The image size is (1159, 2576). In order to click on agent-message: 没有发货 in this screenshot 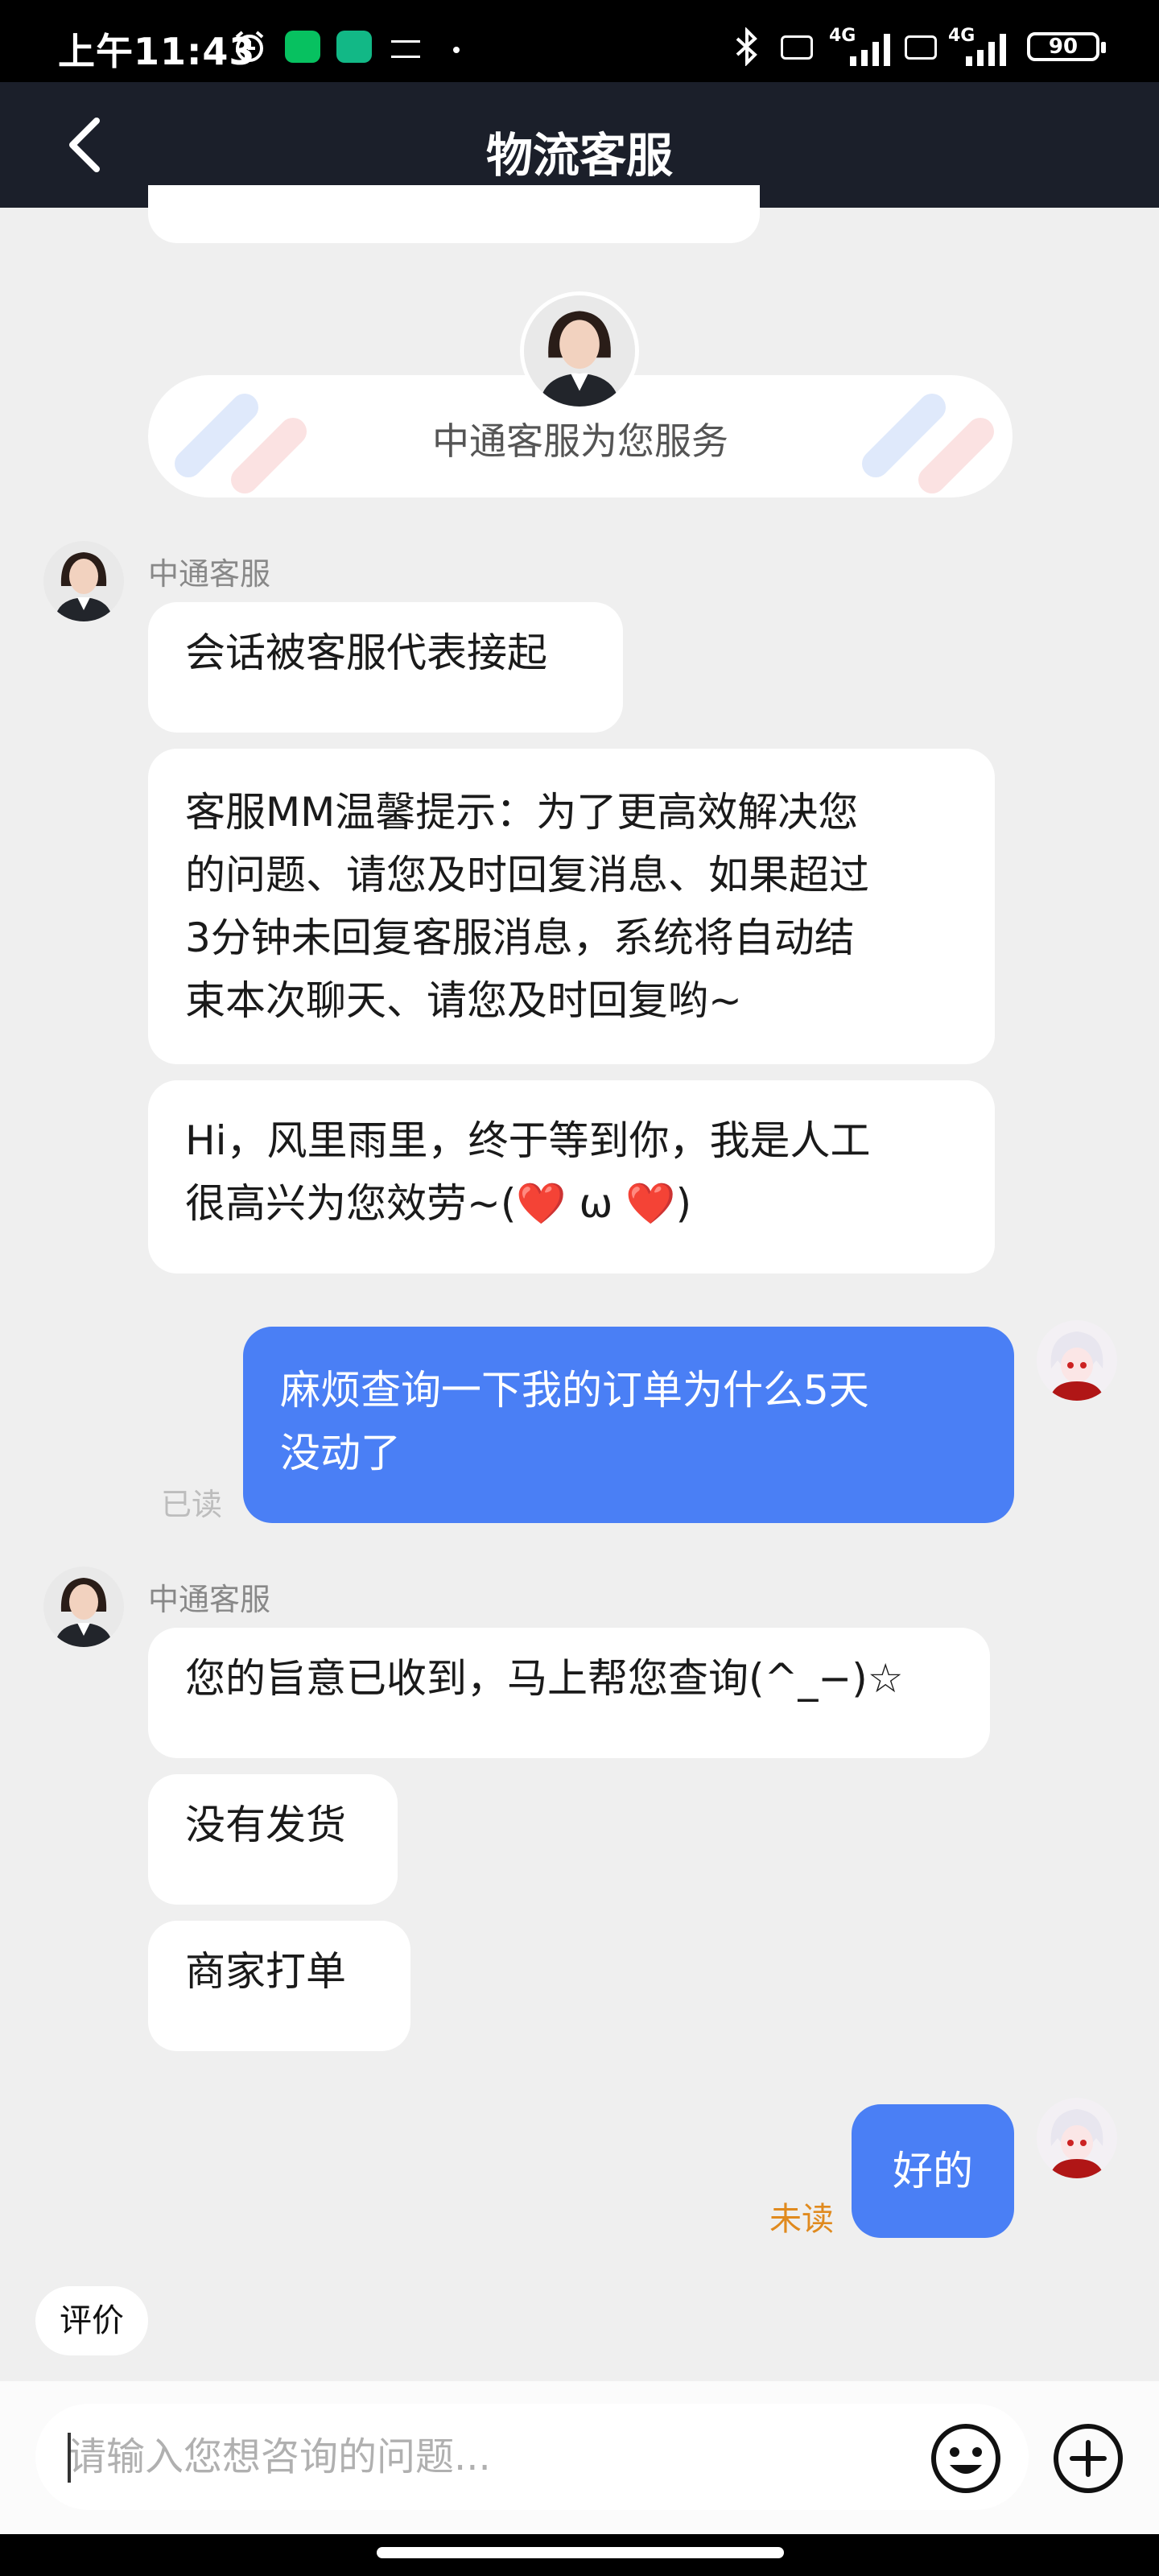, I will do `click(273, 1839)`.